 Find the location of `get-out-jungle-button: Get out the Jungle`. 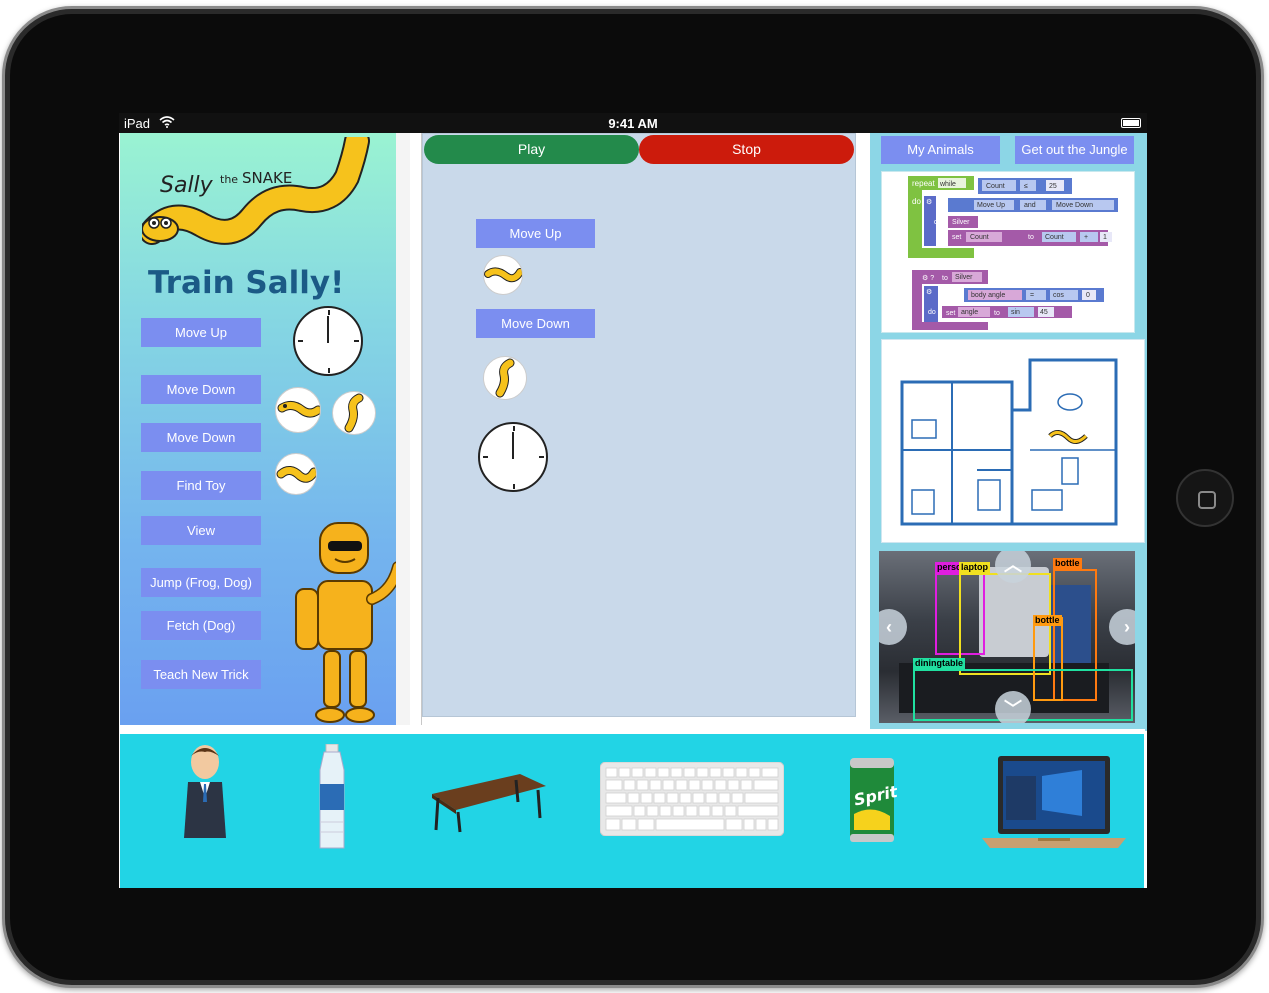

get-out-jungle-button: Get out the Jungle is located at coordinates (1074, 150).